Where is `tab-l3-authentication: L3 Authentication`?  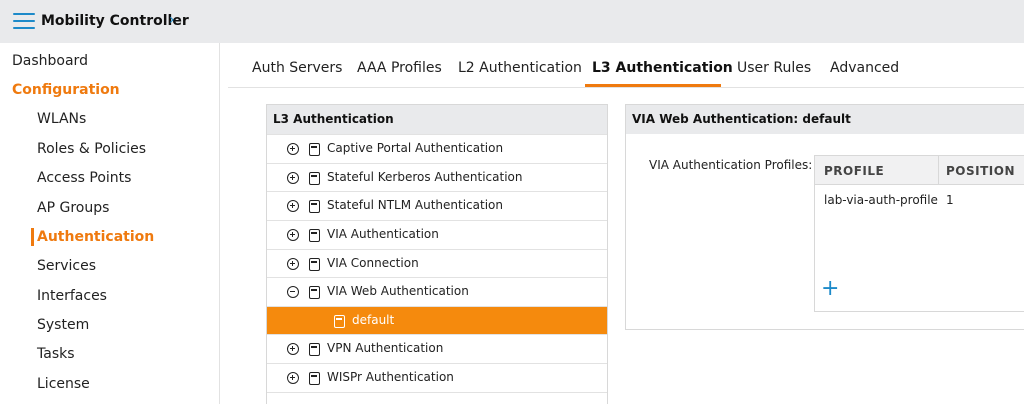 tab-l3-authentication: L3 Authentication is located at coordinates (662, 68).